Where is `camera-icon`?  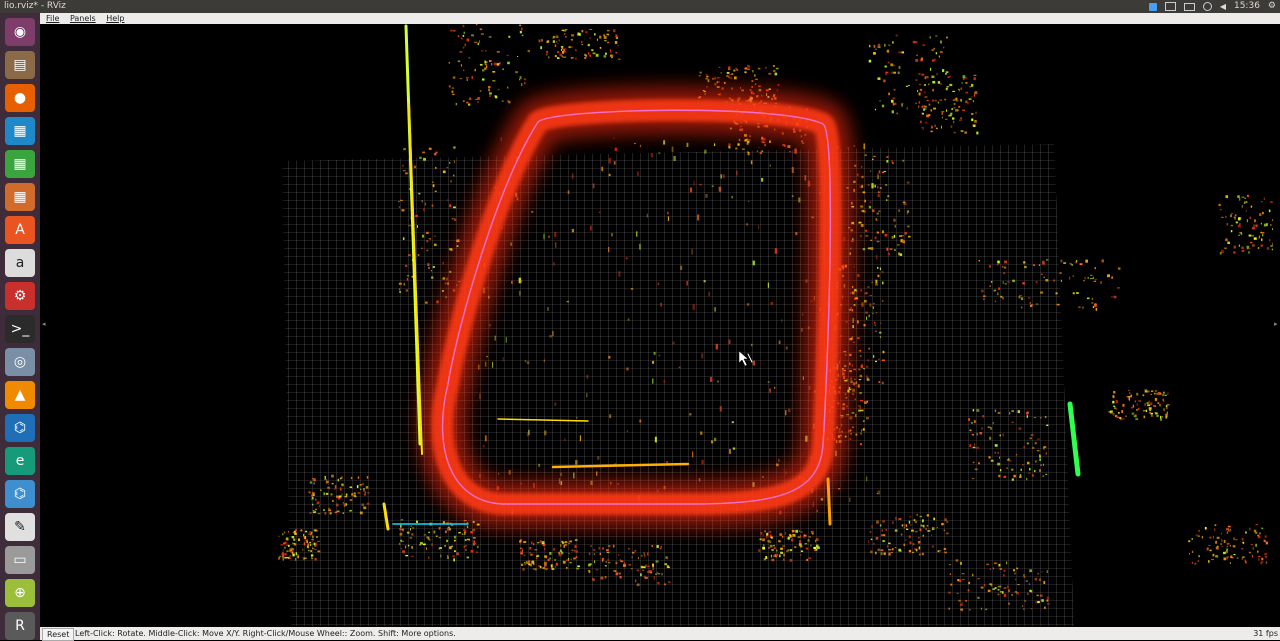
camera-icon is located at coordinates (1170, 6).